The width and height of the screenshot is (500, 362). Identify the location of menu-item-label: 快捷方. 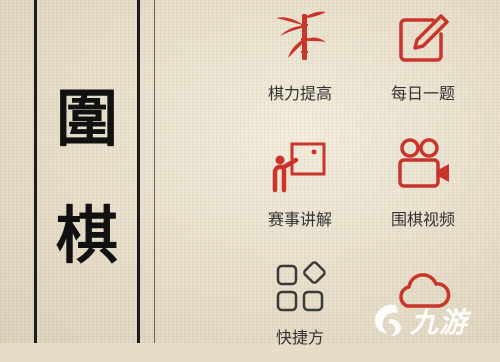
(299, 337).